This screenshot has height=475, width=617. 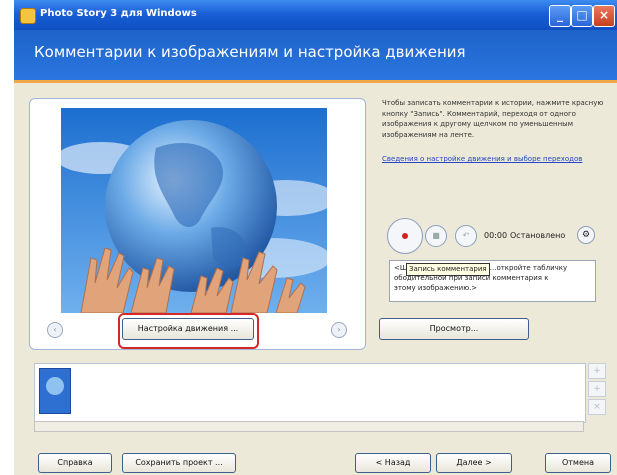 What do you see at coordinates (436, 288) in the screenshot?
I see `comment-line-3: этому изображению.>` at bounding box center [436, 288].